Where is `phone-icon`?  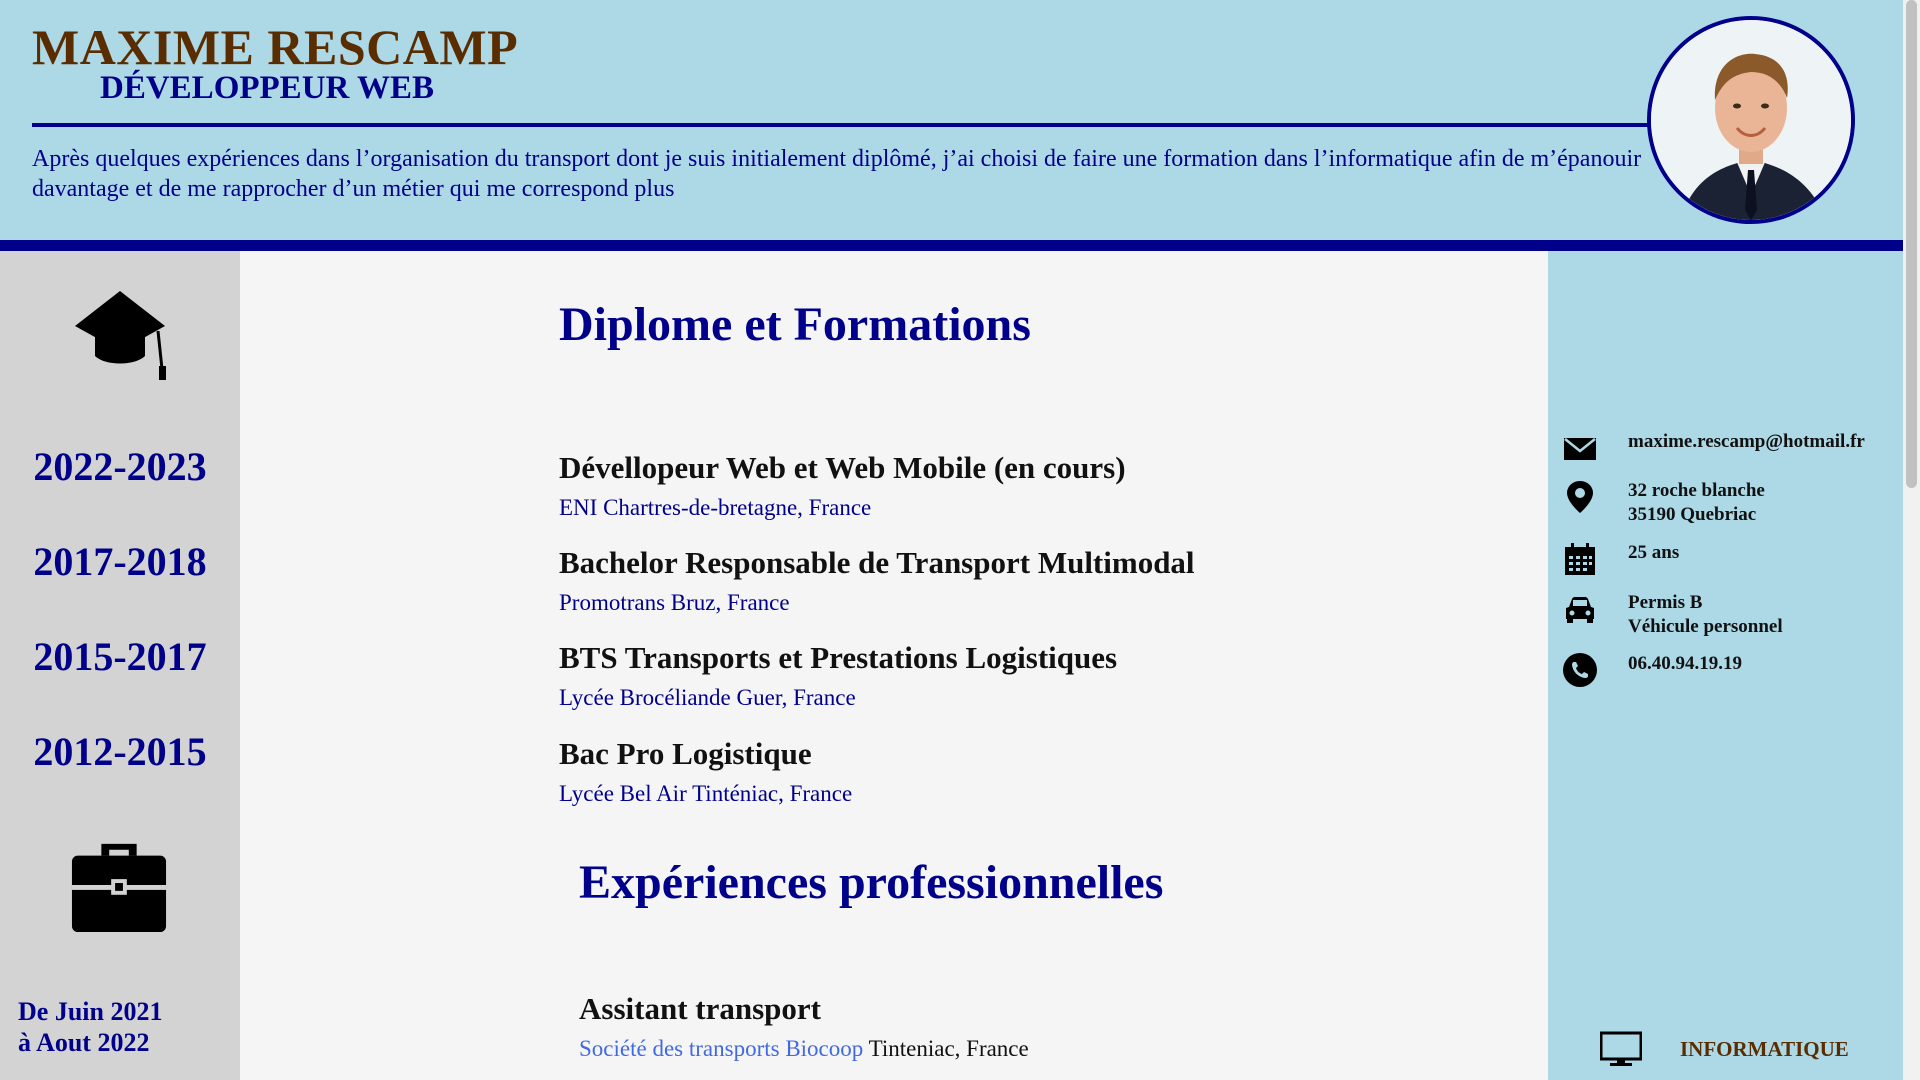
phone-icon is located at coordinates (1580, 670).